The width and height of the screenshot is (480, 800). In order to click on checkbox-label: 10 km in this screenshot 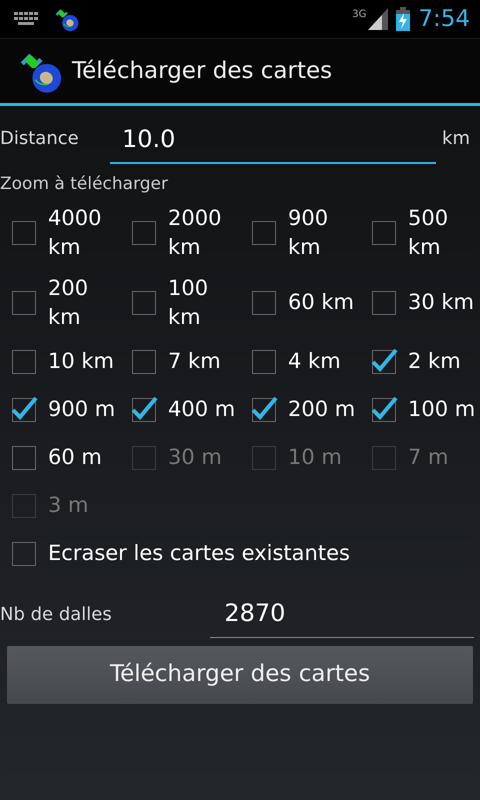, I will do `click(81, 361)`.